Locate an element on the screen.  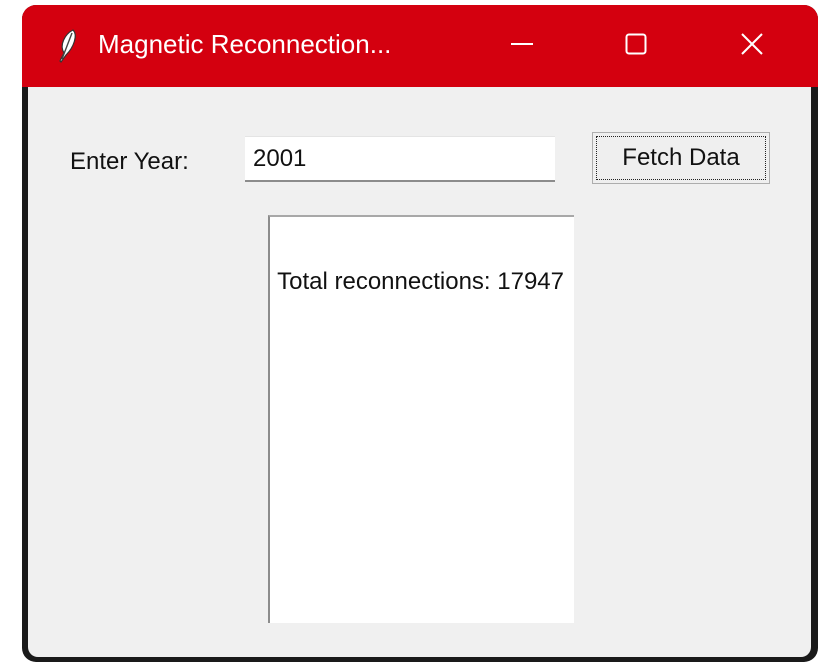
minimize-button is located at coordinates (522, 46).